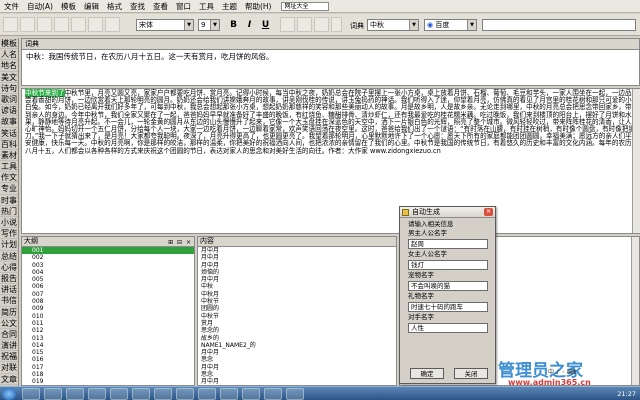 The image size is (640, 400). Describe the element at coordinates (9, 394) in the screenshot. I see `start-button` at that location.